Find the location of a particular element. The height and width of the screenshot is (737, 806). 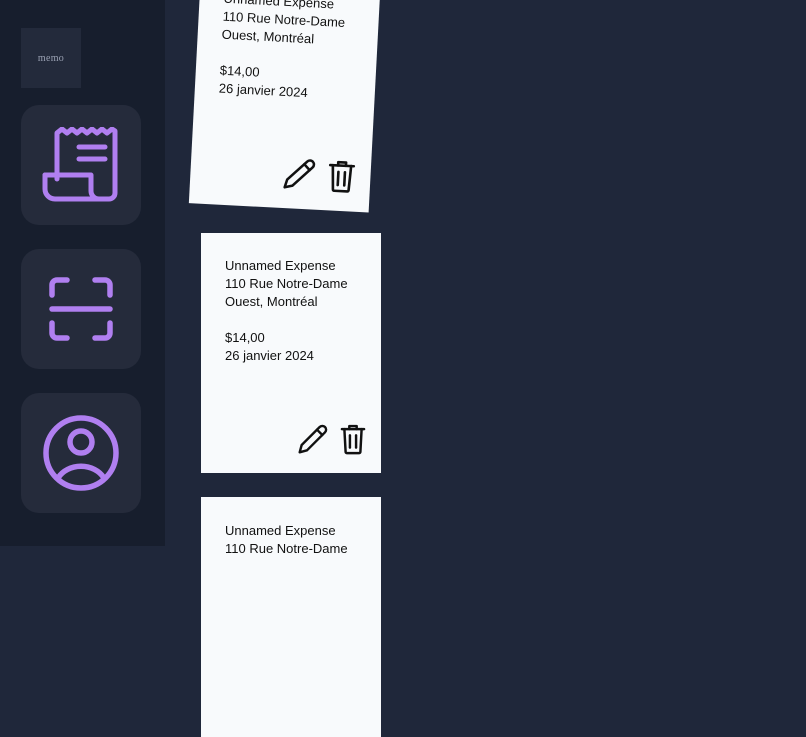

expense-amount: $14,00 is located at coordinates (245, 337).